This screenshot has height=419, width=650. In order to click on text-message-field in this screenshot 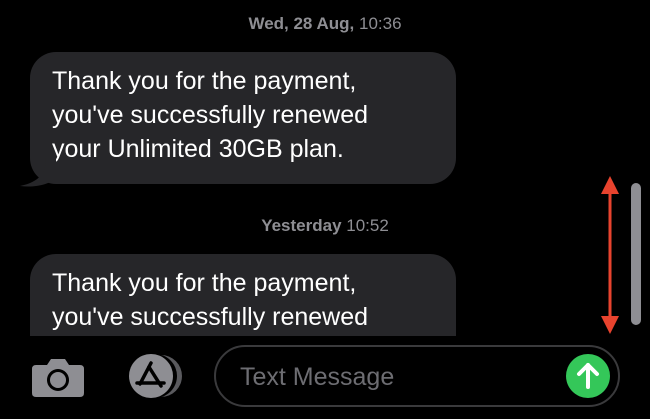, I will do `click(417, 376)`.